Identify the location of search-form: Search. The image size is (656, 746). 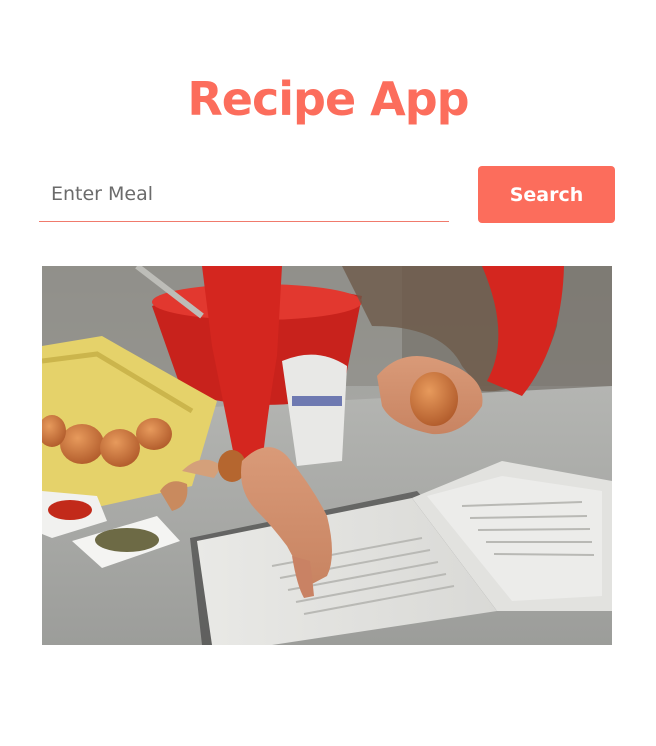
(327, 194).